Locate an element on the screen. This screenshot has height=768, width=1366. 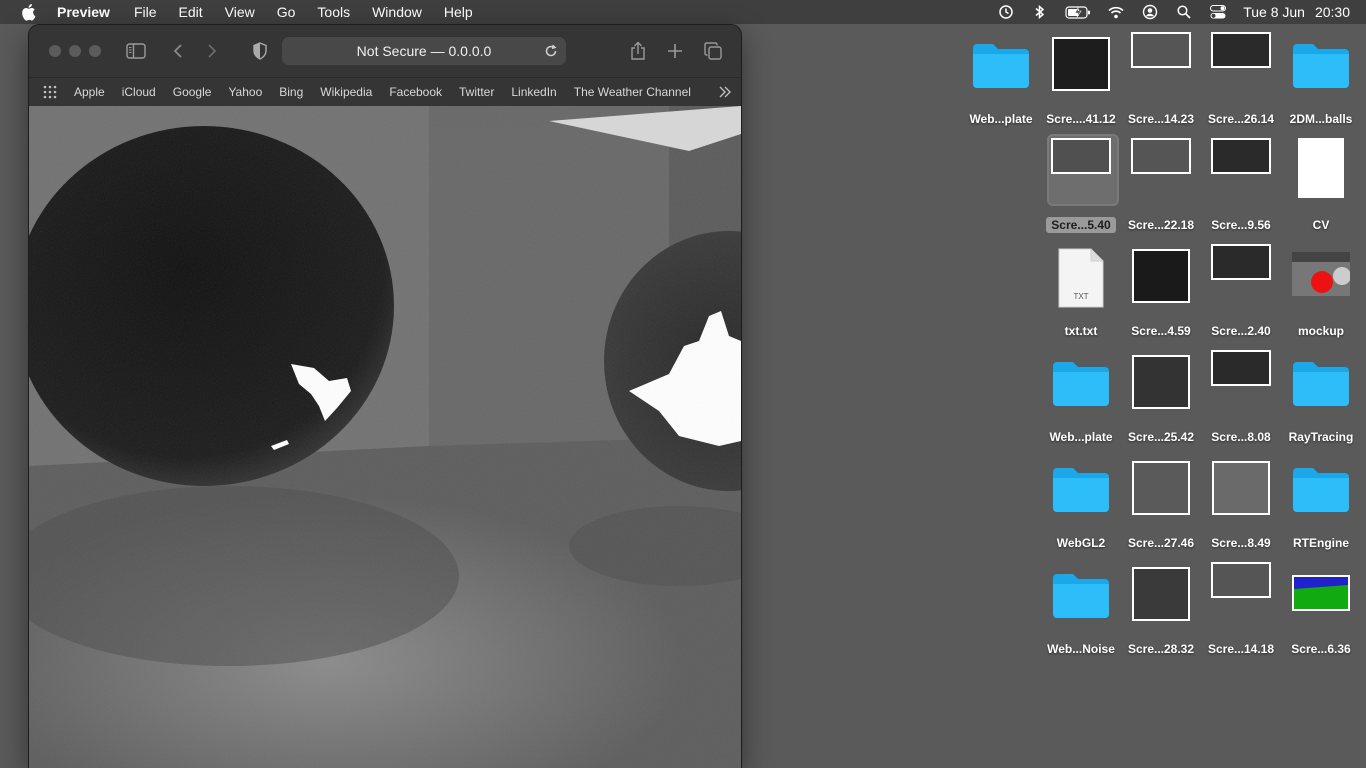
desktop-document: CV is located at coordinates (1321, 190).